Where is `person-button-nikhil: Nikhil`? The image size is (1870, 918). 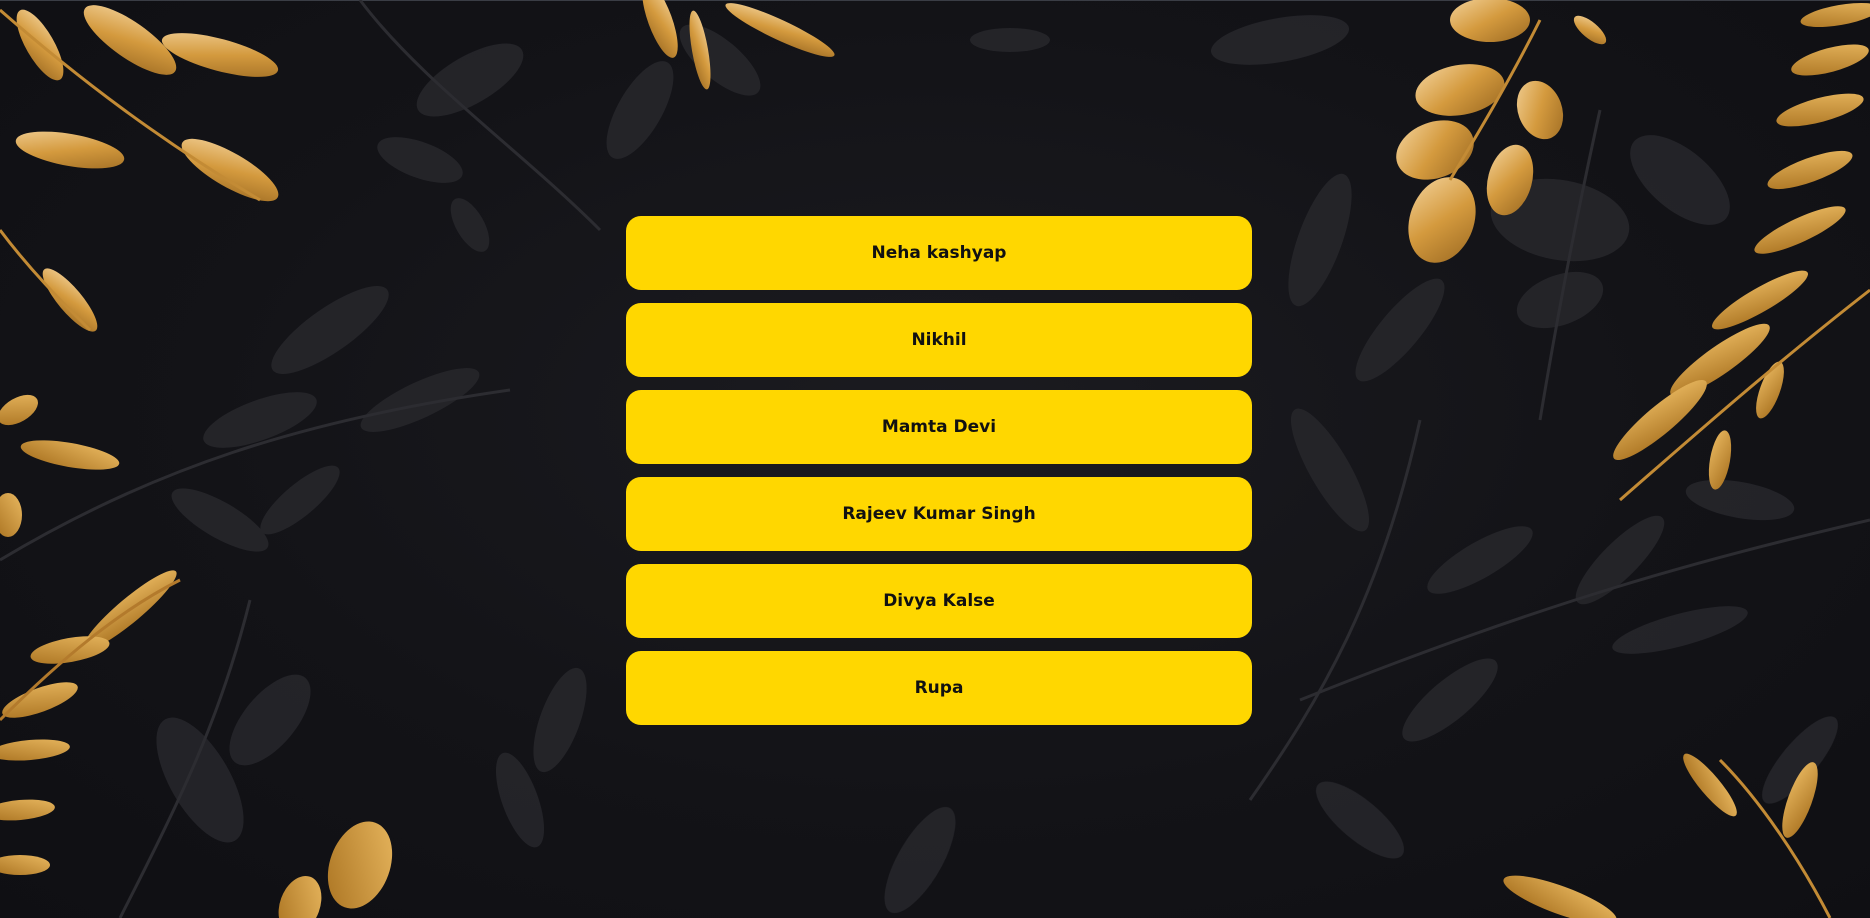
person-button-nikhil: Nikhil is located at coordinates (939, 340).